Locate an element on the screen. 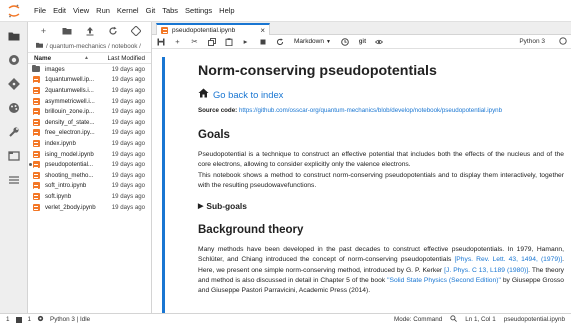 The width and height of the screenshot is (571, 325). reference-link-jphys: [J. Phys. C 13, L189 (1980)] is located at coordinates (486, 270).